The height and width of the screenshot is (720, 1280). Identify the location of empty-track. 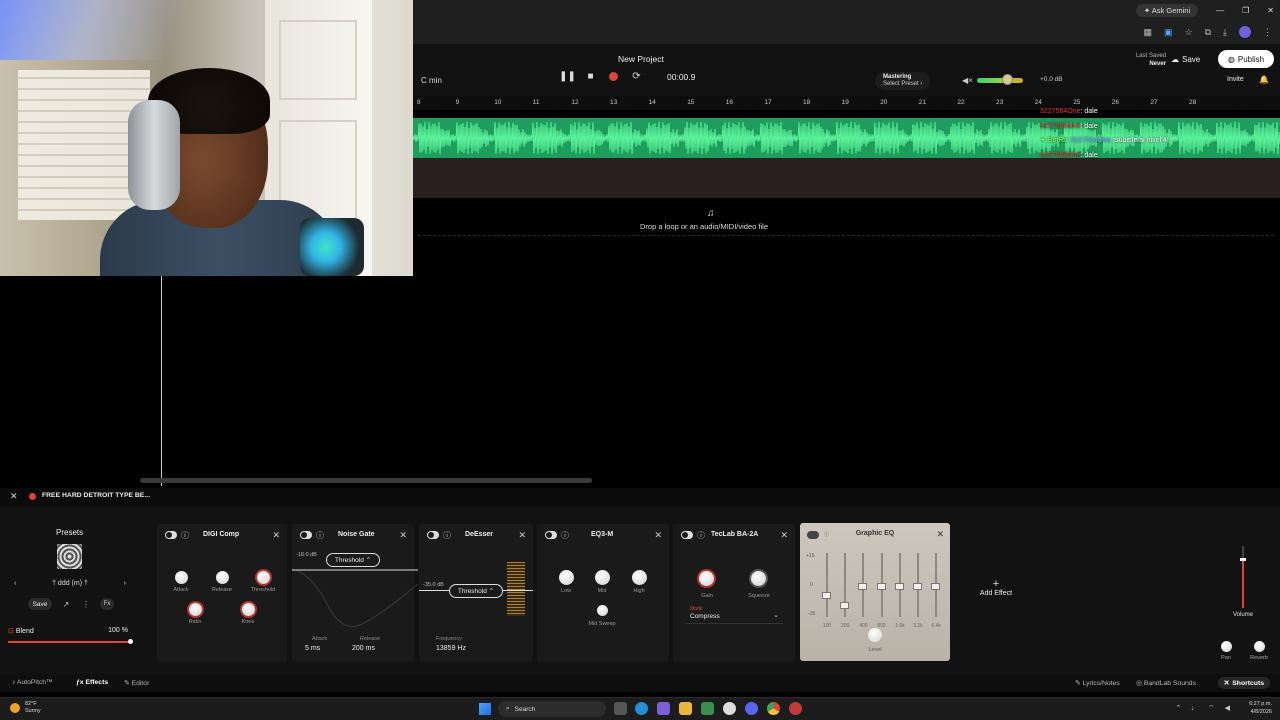
(846, 178).